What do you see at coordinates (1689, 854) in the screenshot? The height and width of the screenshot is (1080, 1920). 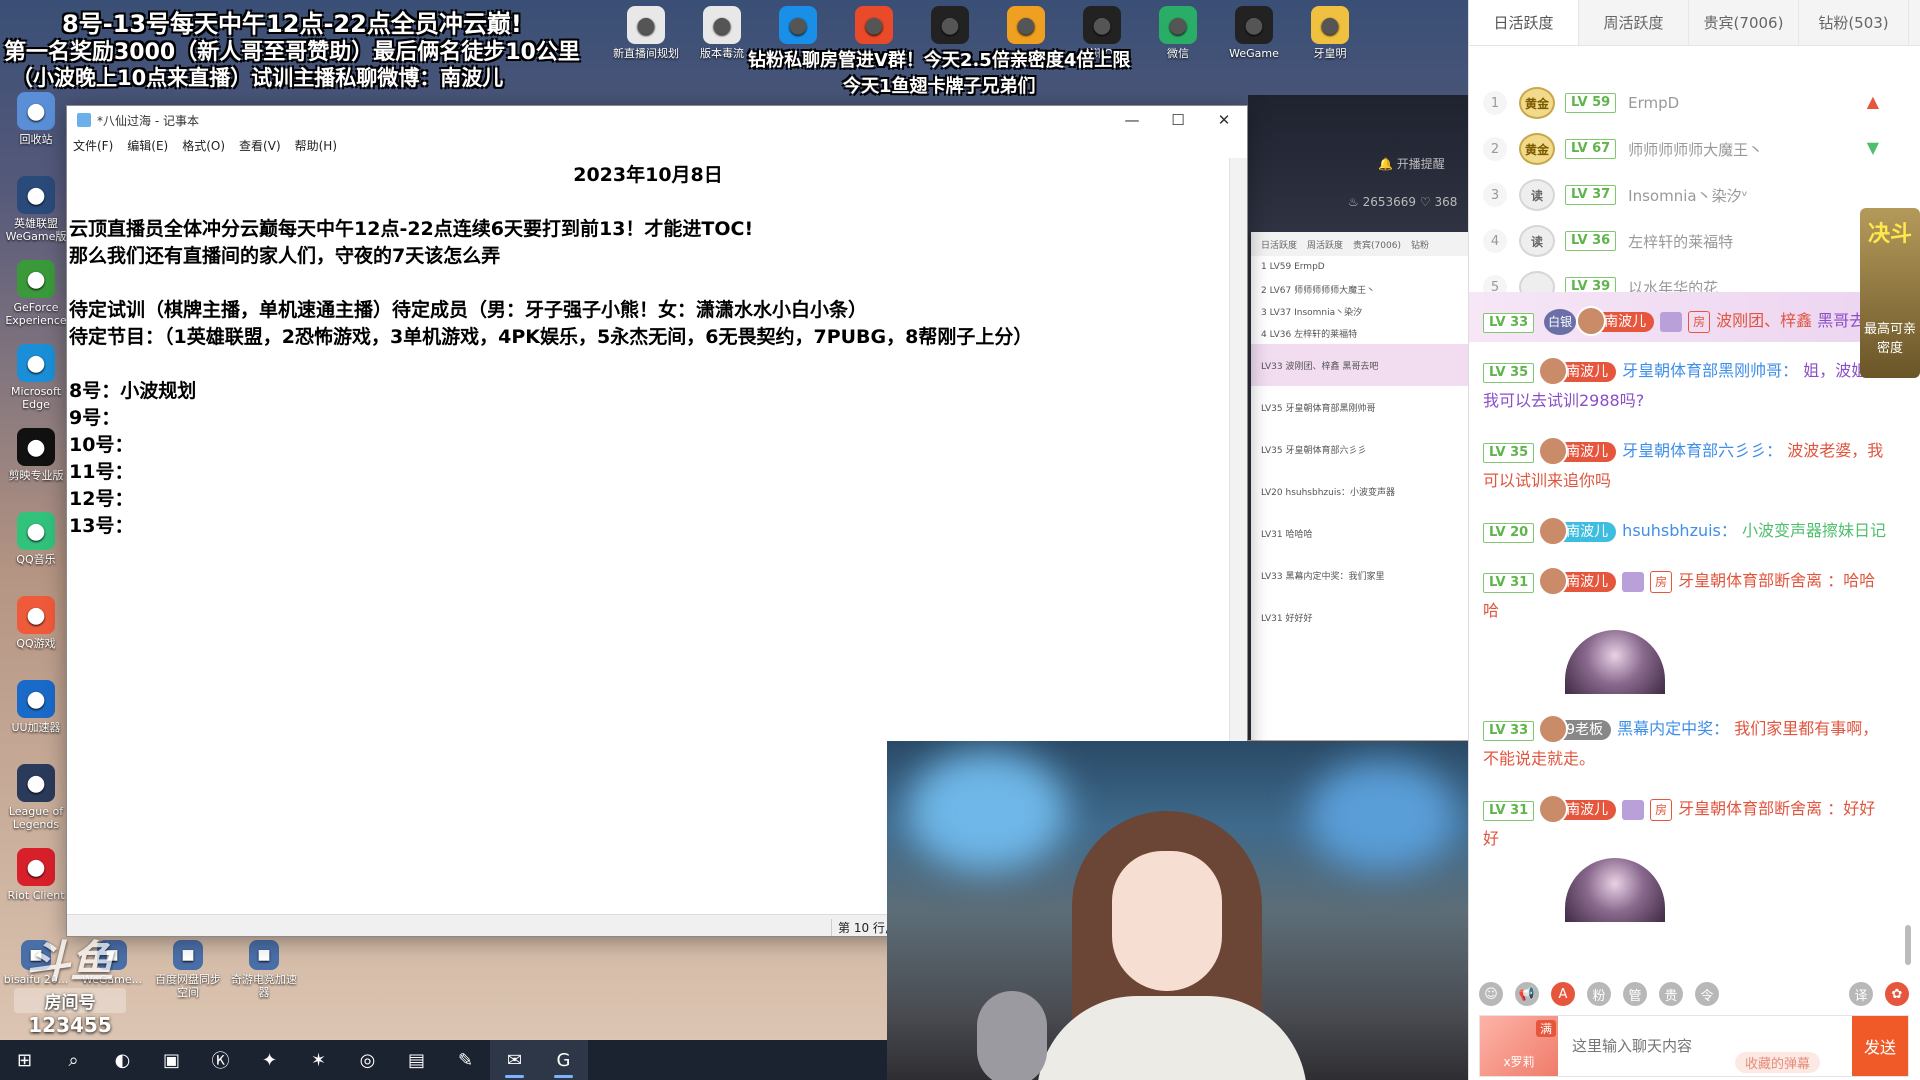 I see `chat-message: LV 31 南波儿房牙皇朝体育部断舍离 ：好好好` at bounding box center [1689, 854].